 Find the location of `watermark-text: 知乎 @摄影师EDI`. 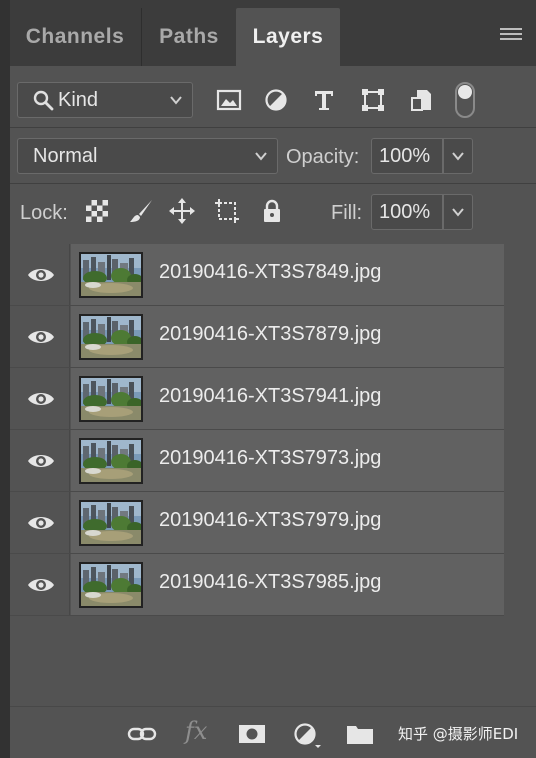

watermark-text: 知乎 @摄影师EDI is located at coordinates (458, 734).